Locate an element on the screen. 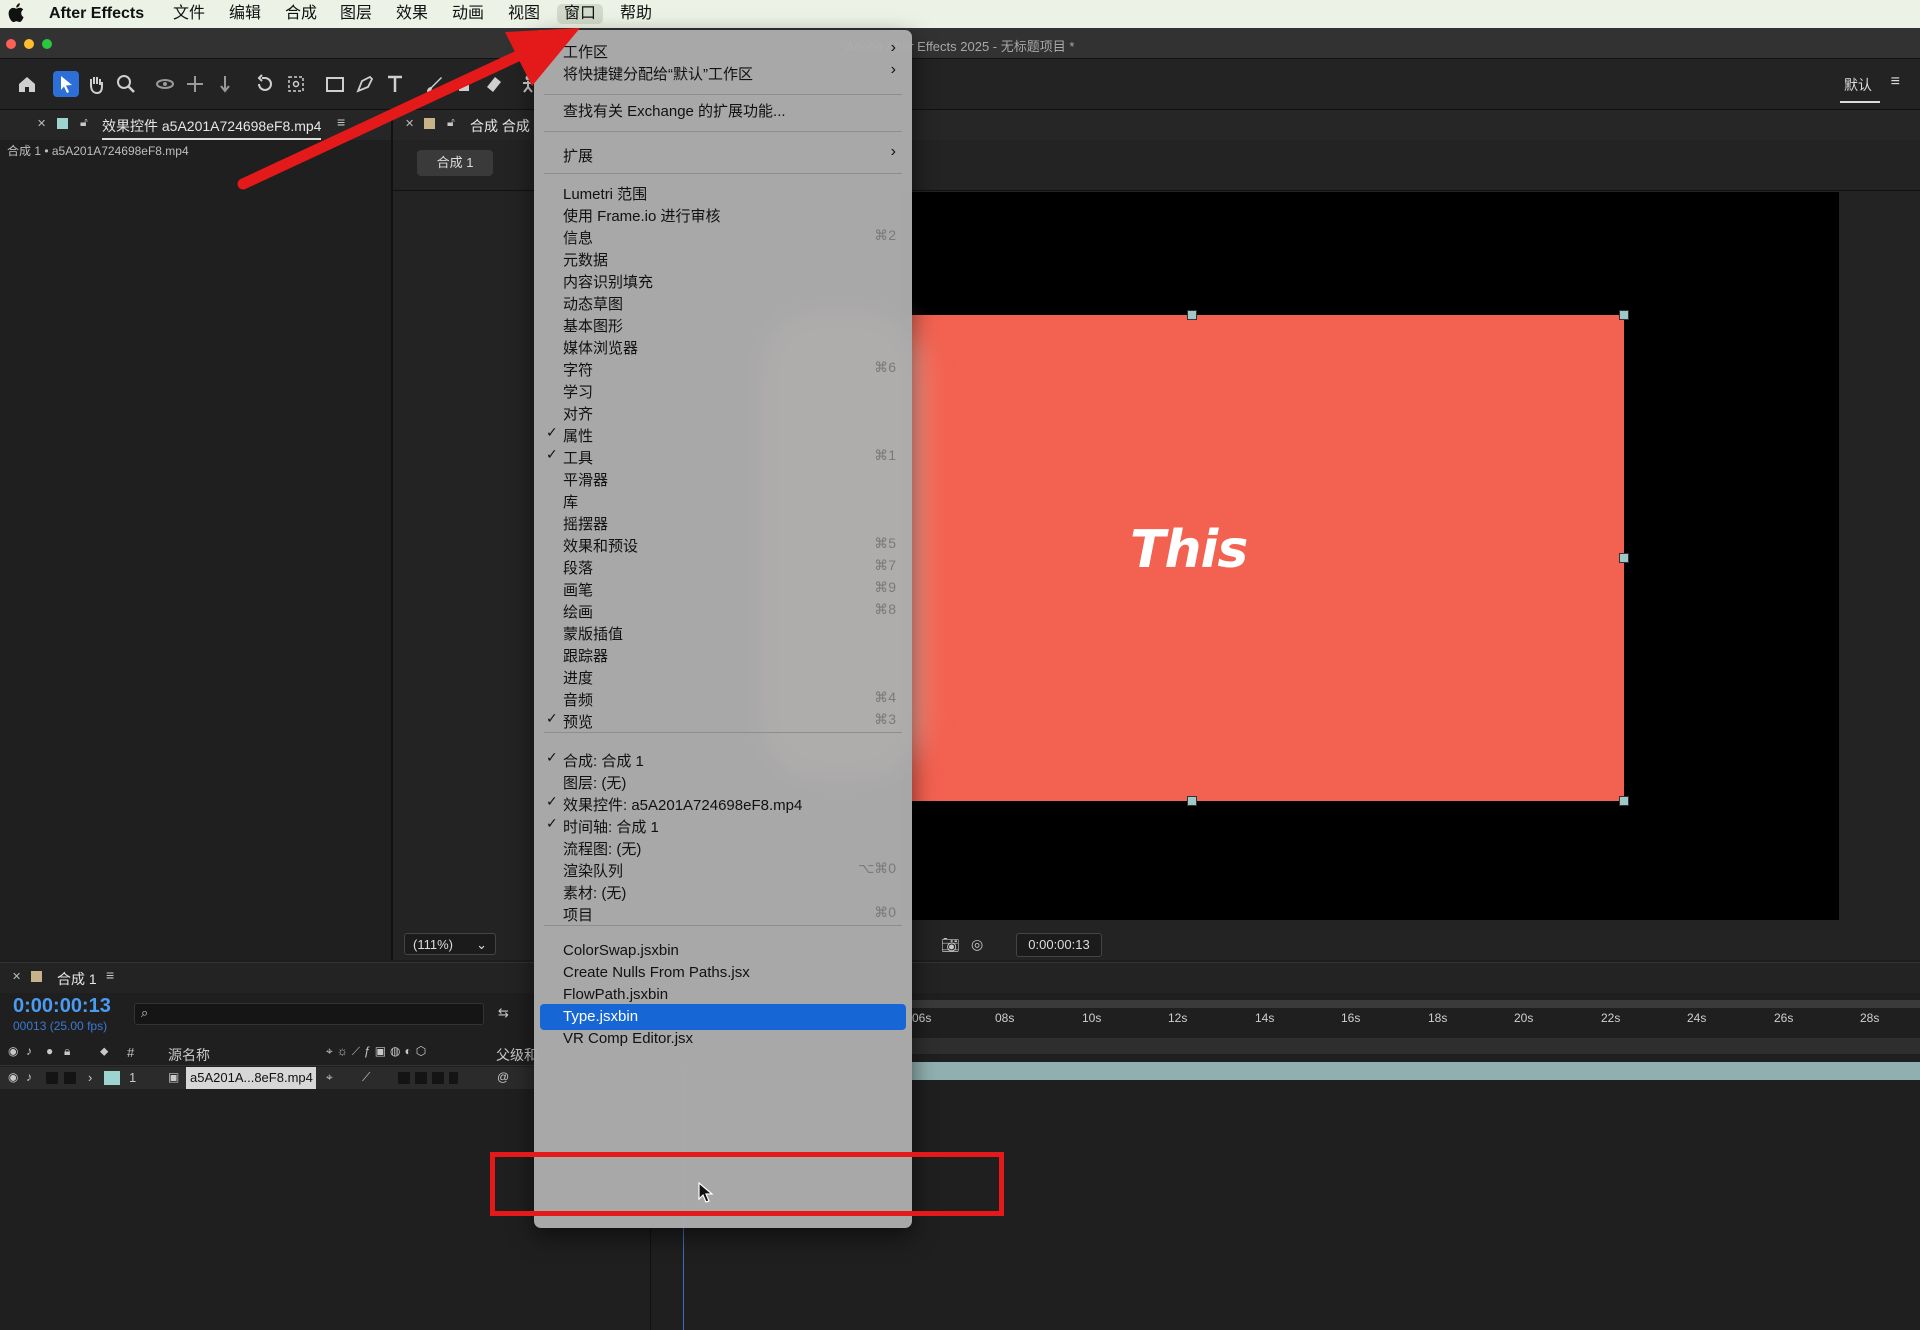  layer-index: 1 is located at coordinates (133, 1077).